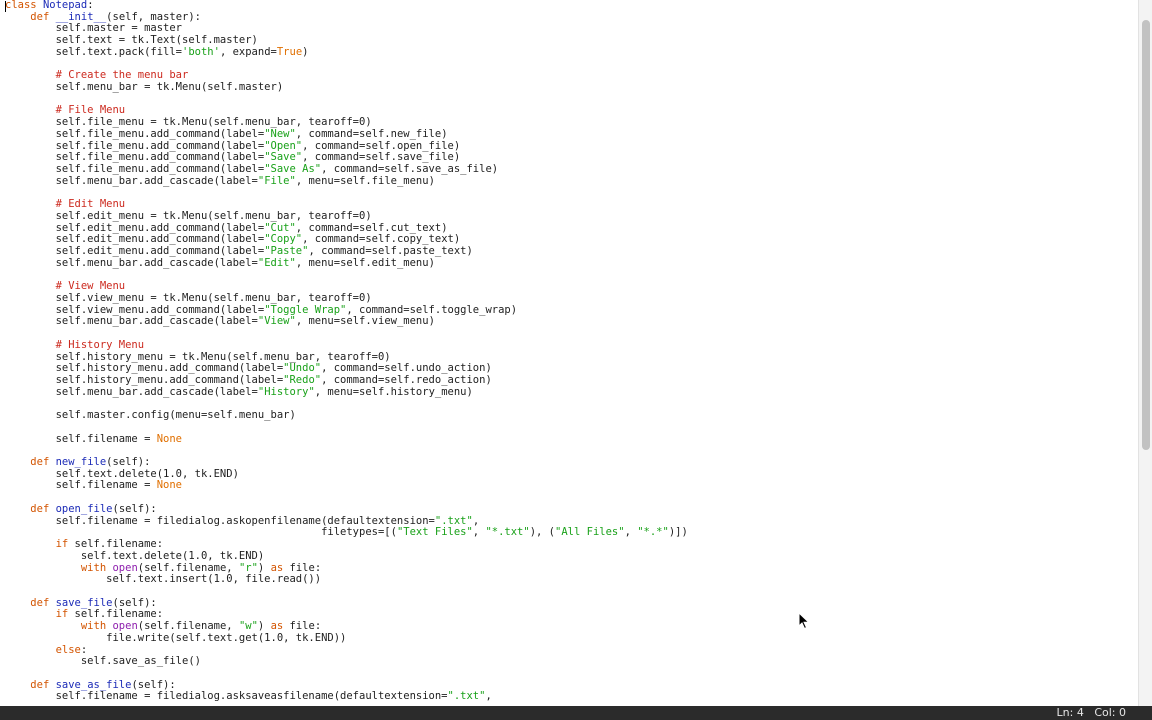 Image resolution: width=1152 pixels, height=720 pixels. Describe the element at coordinates (381, 145) in the screenshot. I see `code-token: , command=self.open_file)` at that location.